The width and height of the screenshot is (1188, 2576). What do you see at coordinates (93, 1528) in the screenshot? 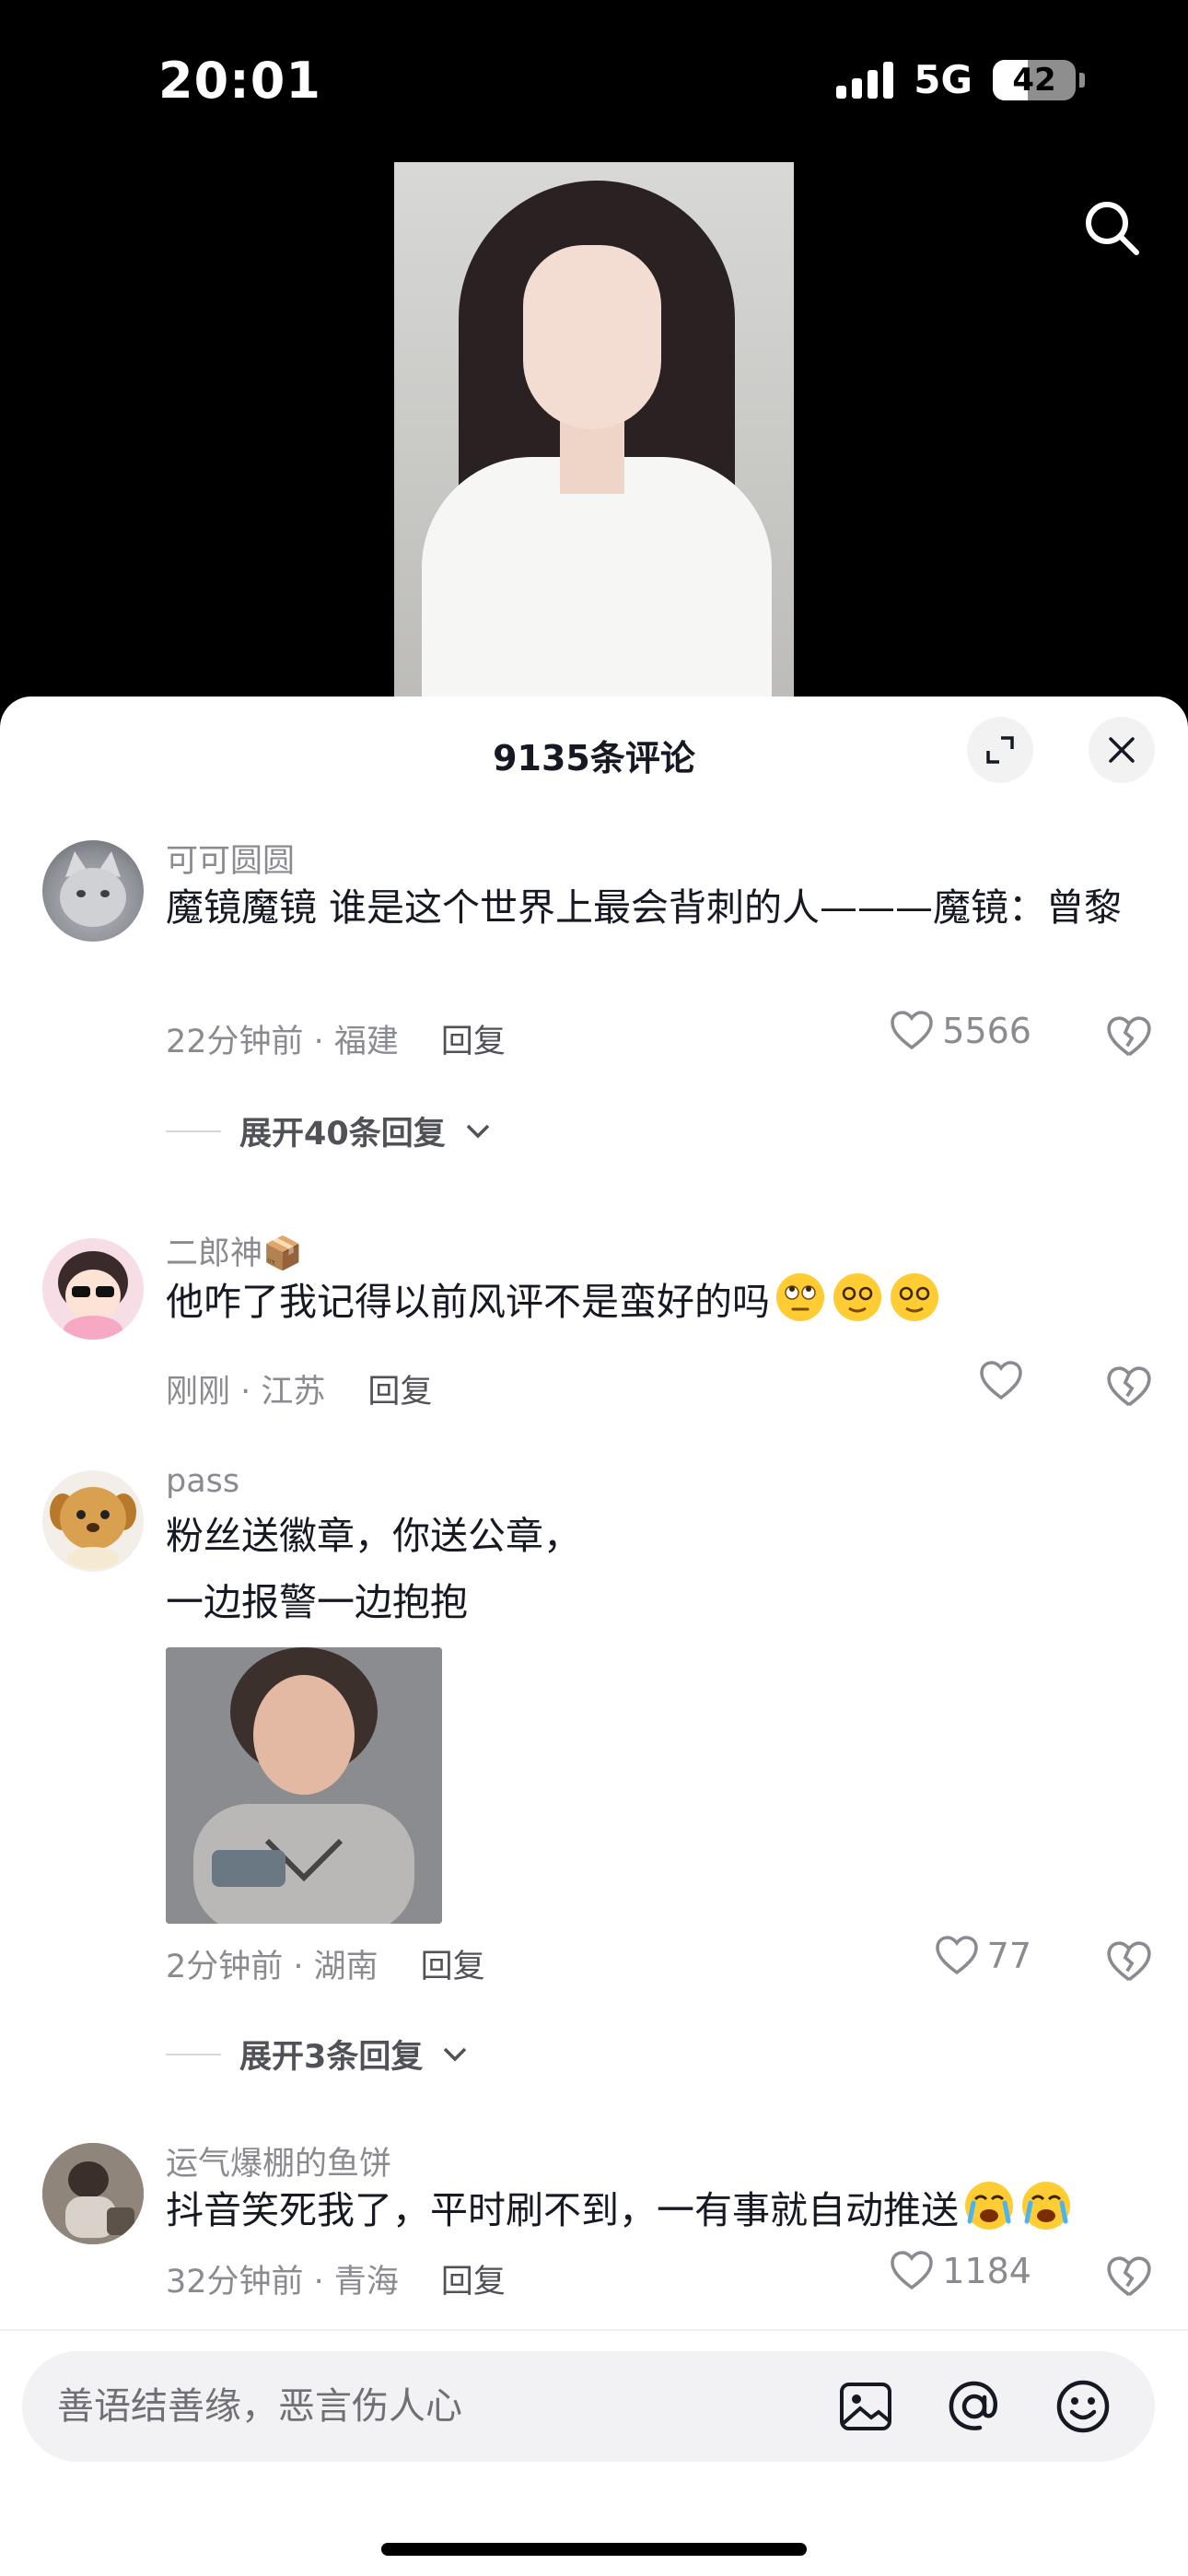
I see `puppy-avatar-icon` at bounding box center [93, 1528].